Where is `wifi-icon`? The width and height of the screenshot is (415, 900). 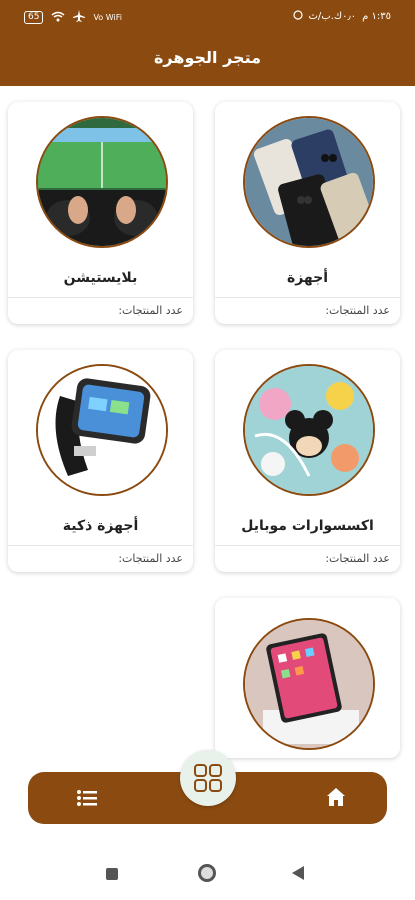
wifi-icon is located at coordinates (58, 18).